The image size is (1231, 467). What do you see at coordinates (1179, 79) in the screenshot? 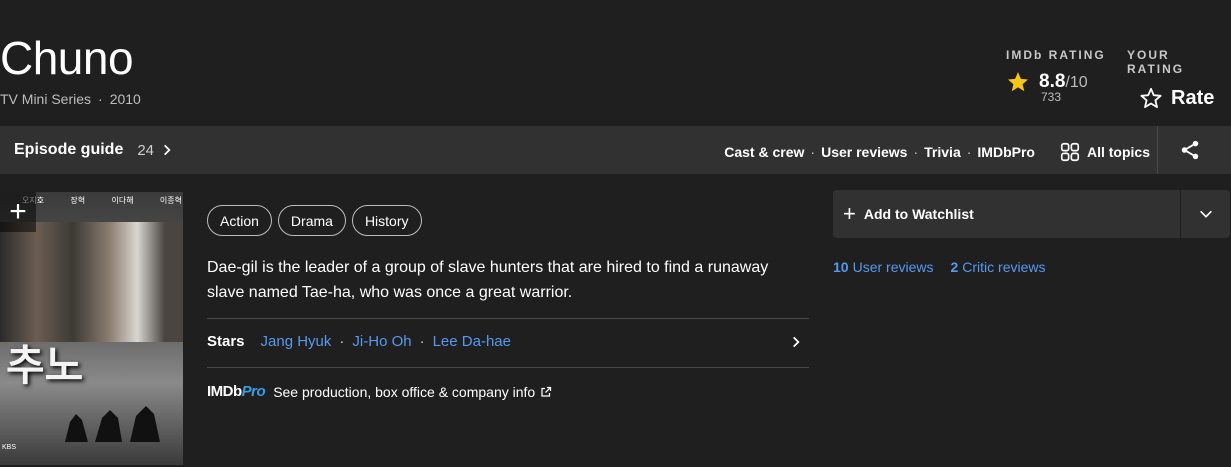
I see `your-rating: YOUR RATING Rate` at bounding box center [1179, 79].